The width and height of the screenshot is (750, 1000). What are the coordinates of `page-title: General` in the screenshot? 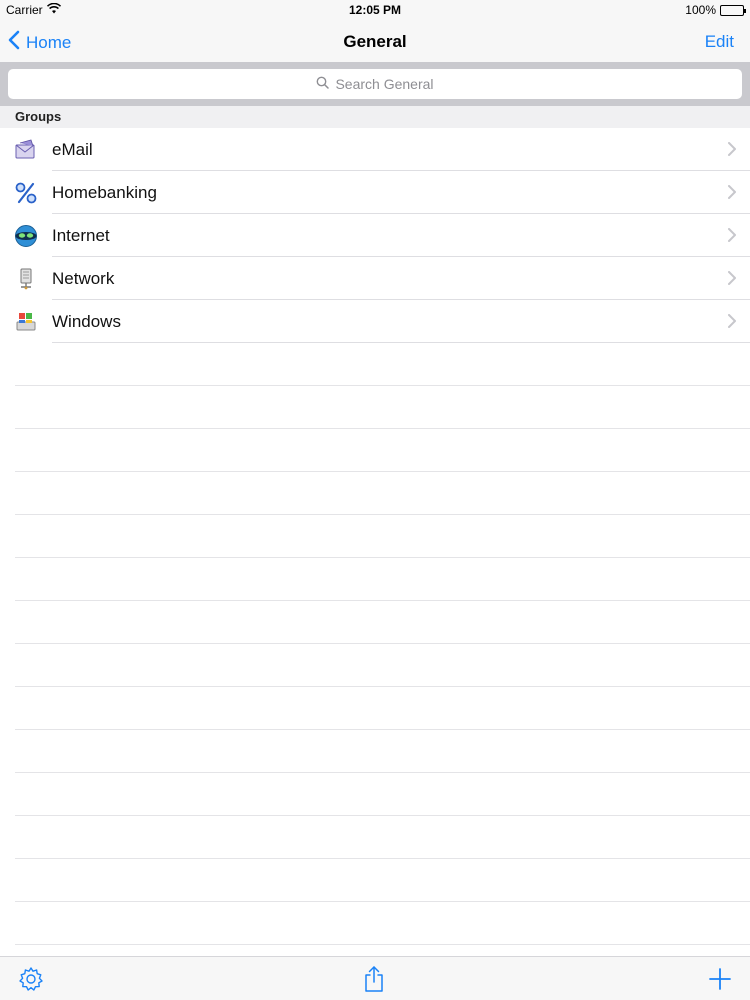 It's located at (375, 41).